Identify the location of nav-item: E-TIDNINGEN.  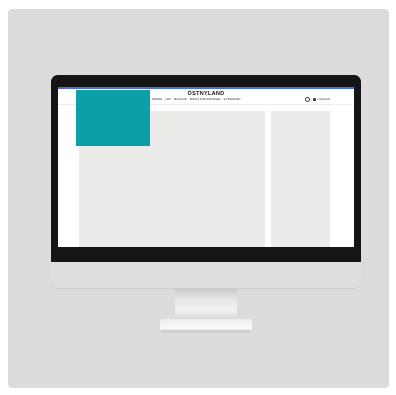
(232, 99).